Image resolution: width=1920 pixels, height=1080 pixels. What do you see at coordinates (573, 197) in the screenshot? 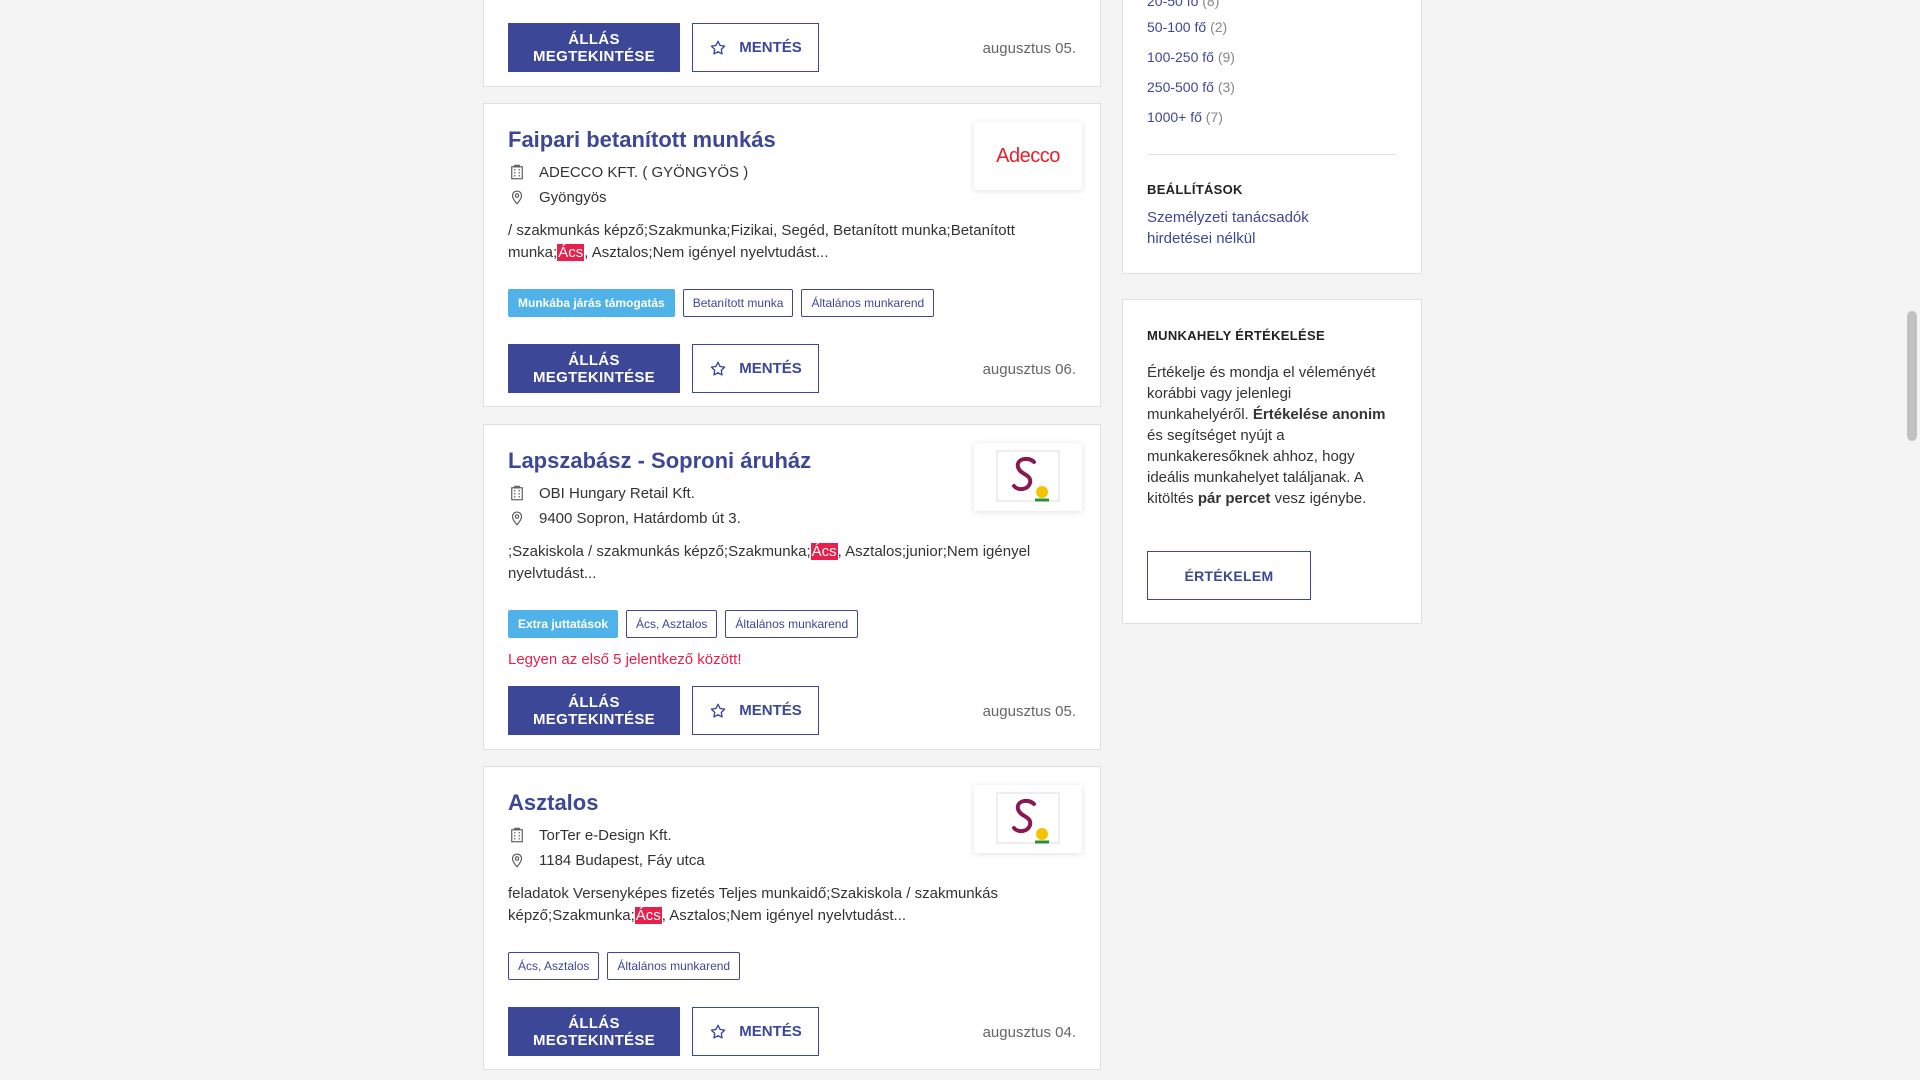
I see `job-location: Gyöngyös` at bounding box center [573, 197].